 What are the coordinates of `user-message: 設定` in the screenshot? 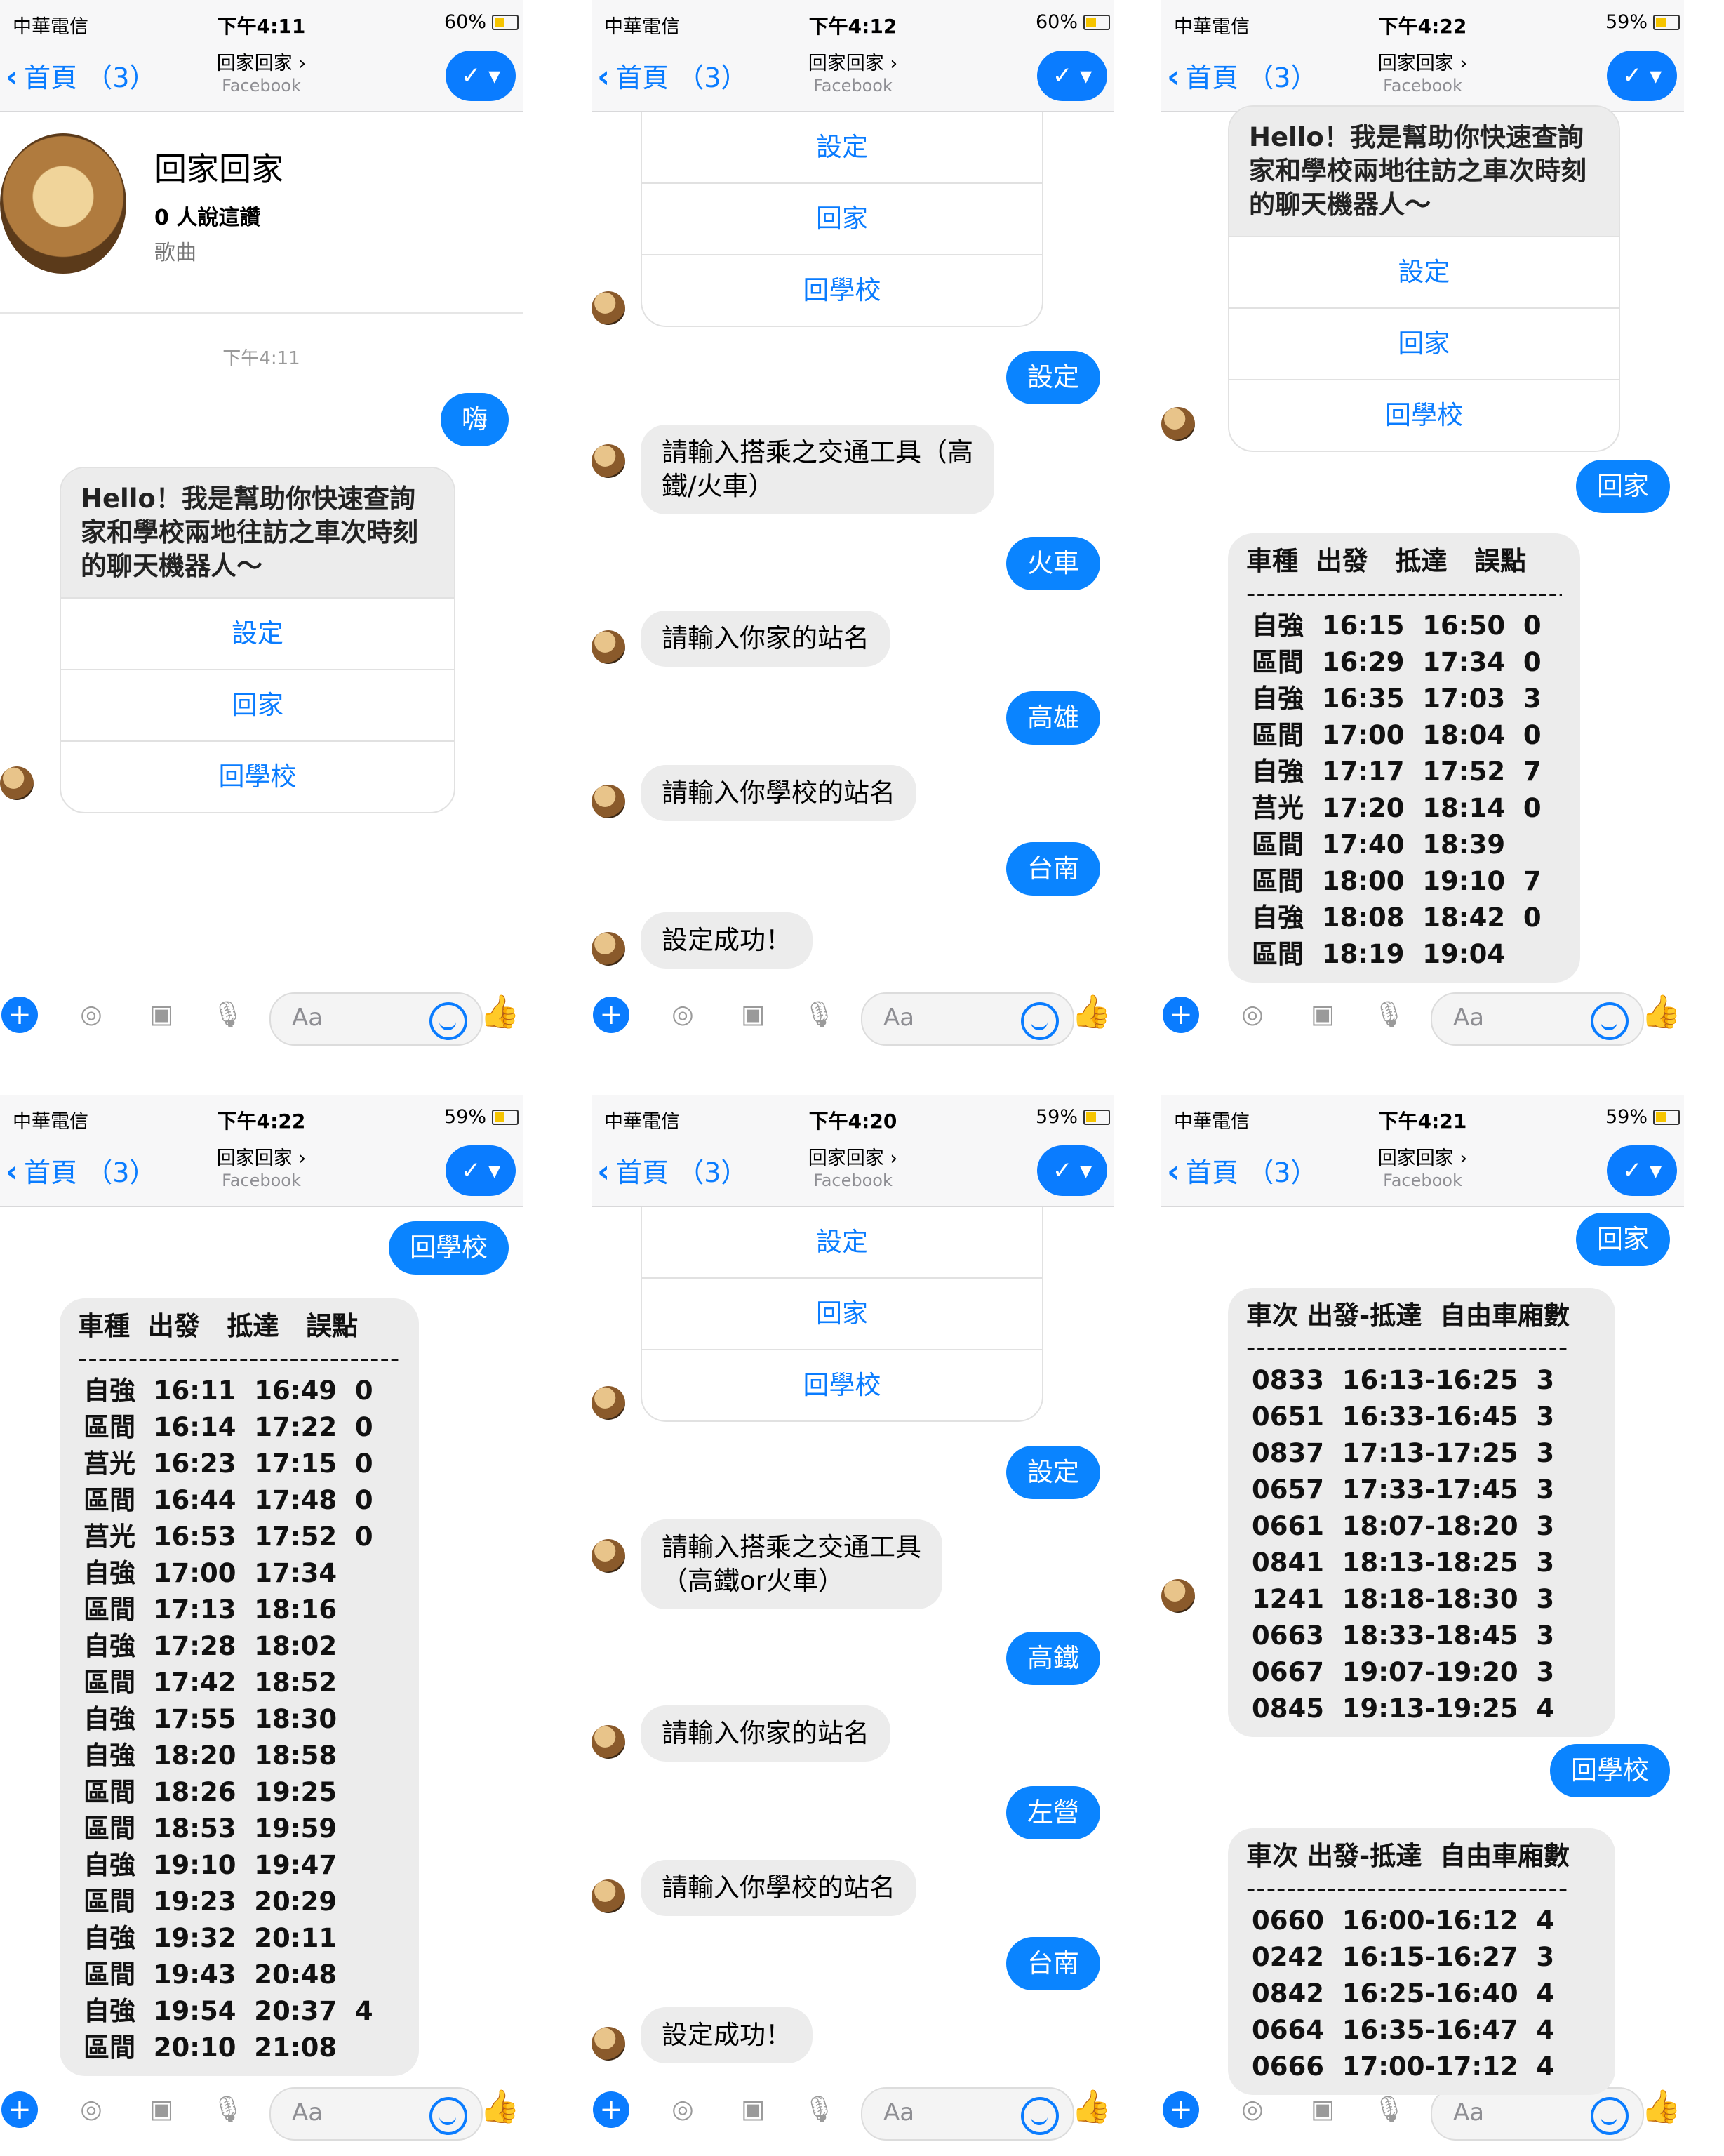 It's located at (1053, 1472).